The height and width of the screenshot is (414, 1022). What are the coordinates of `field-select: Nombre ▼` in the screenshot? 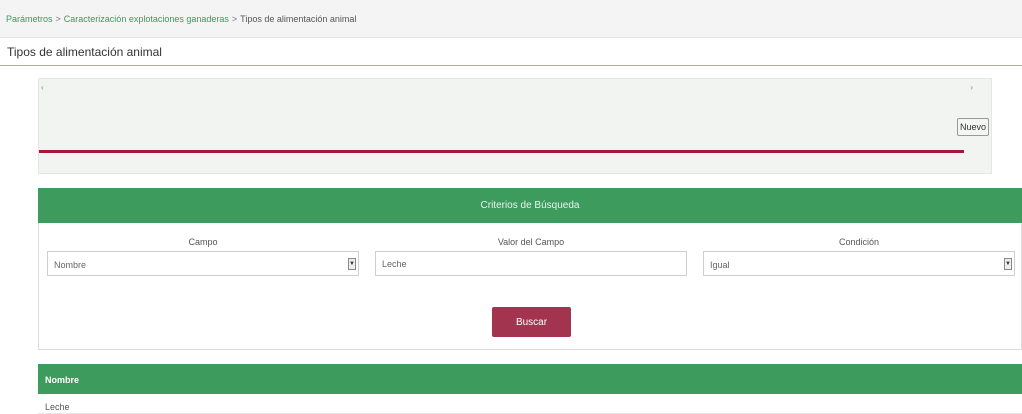 It's located at (203, 263).